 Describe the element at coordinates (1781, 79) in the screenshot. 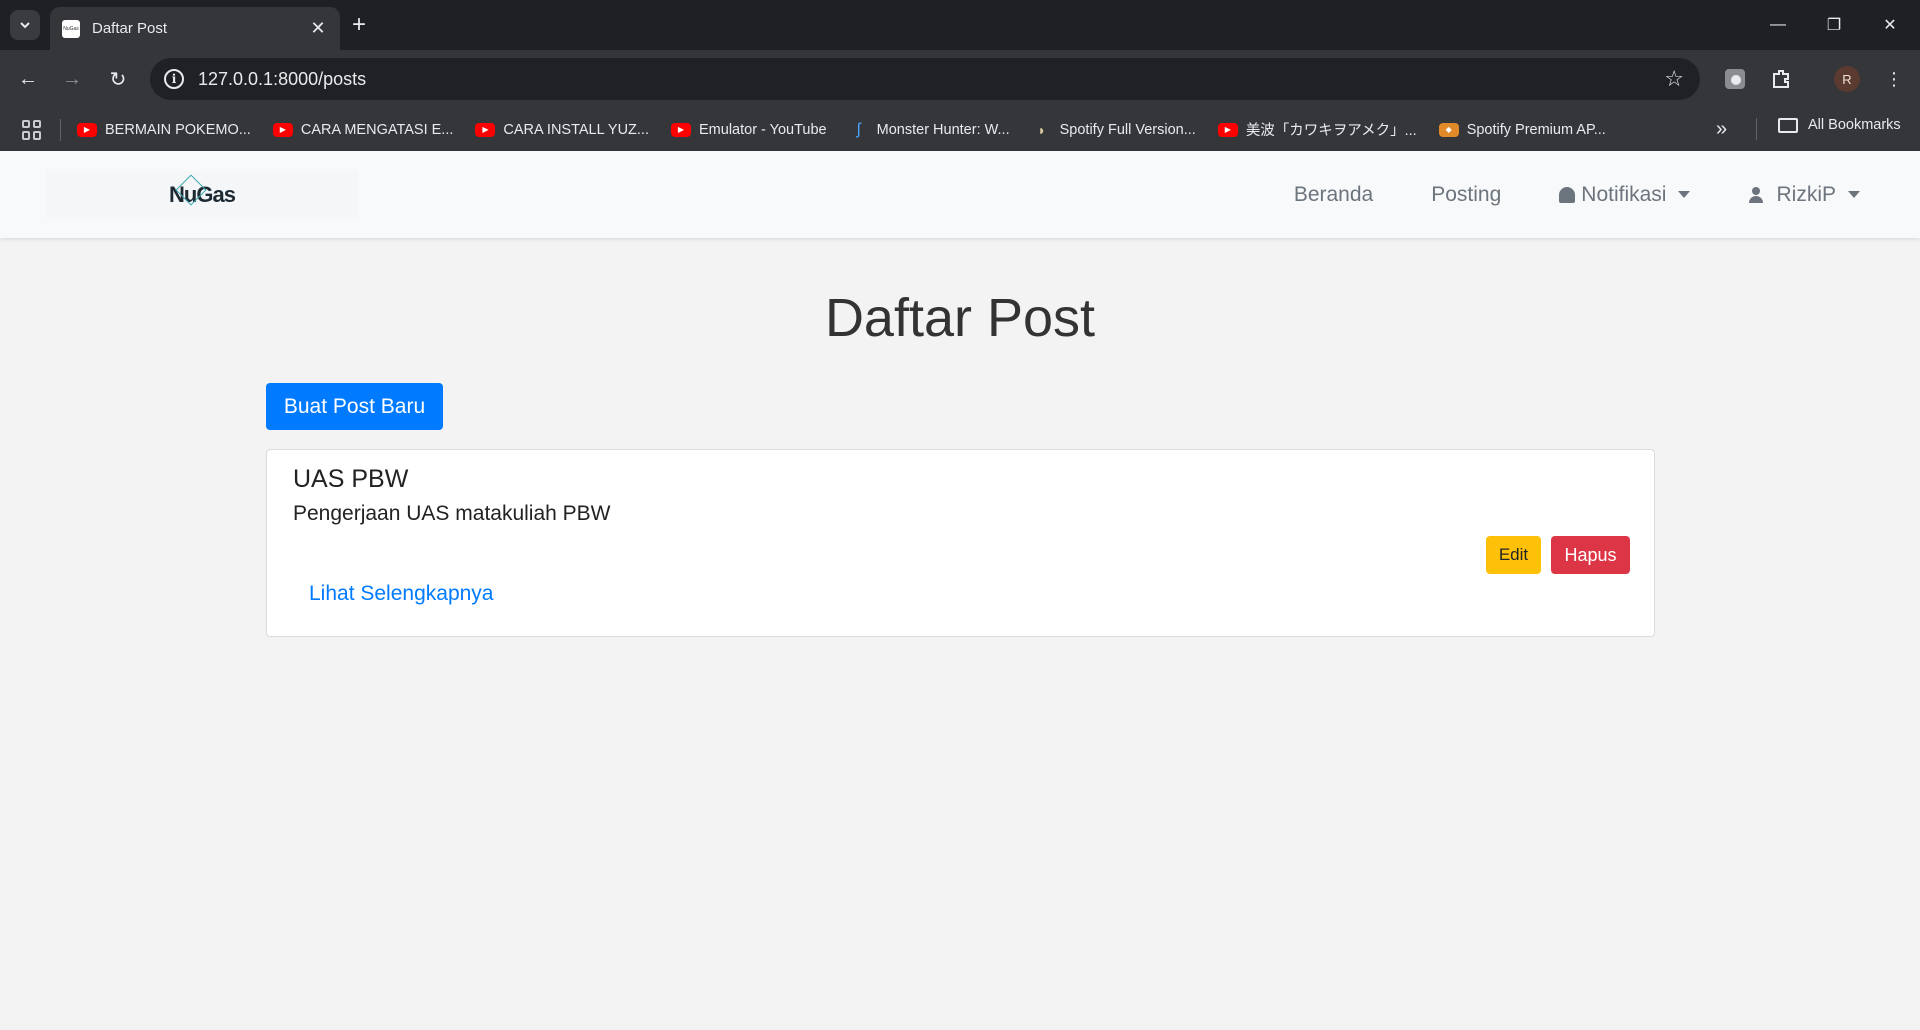

I see `extensions-puzzle-icon` at that location.